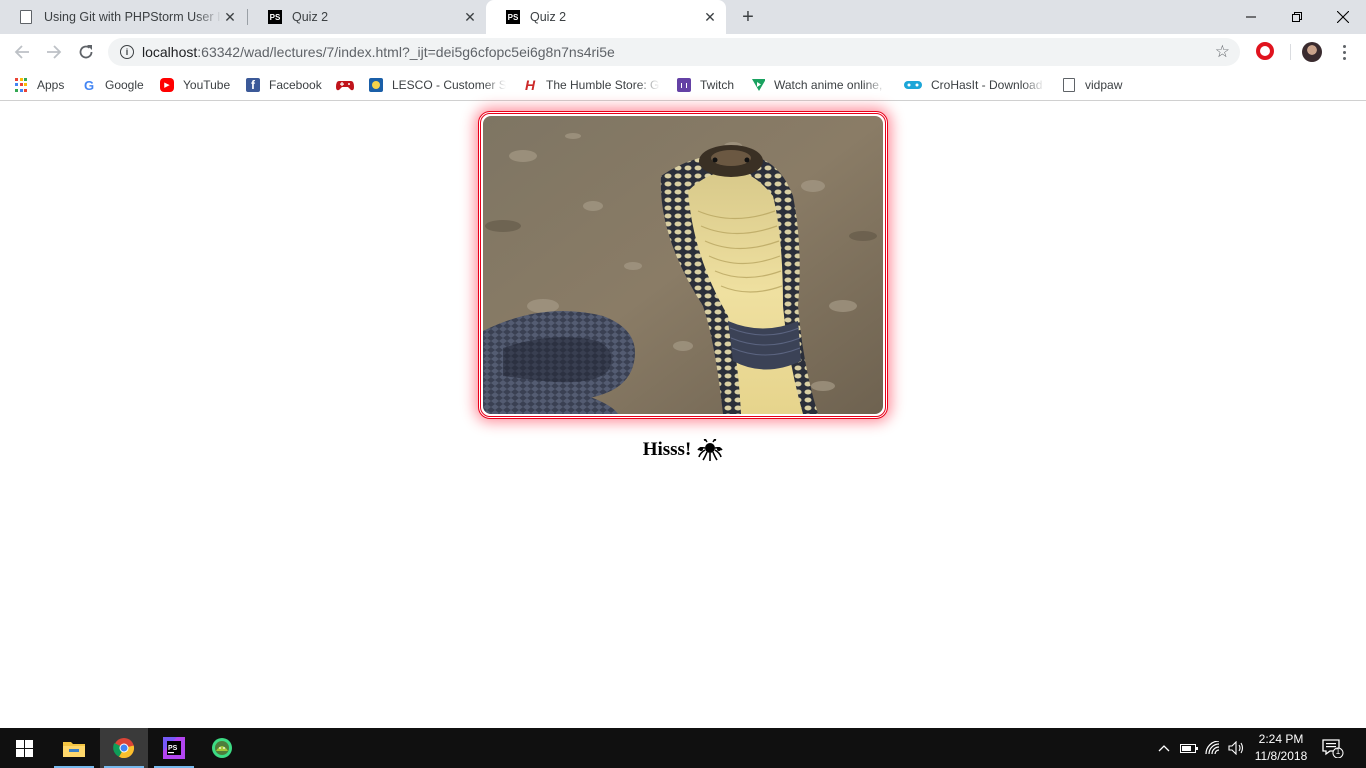 The height and width of the screenshot is (768, 1366). I want to click on restore-button, so click(1297, 17).